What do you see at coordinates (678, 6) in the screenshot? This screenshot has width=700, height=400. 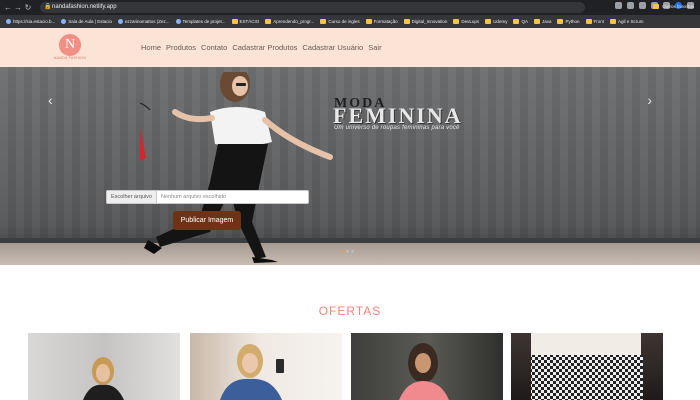 I see `other-bookmarks-label: Outros favoritos` at bounding box center [678, 6].